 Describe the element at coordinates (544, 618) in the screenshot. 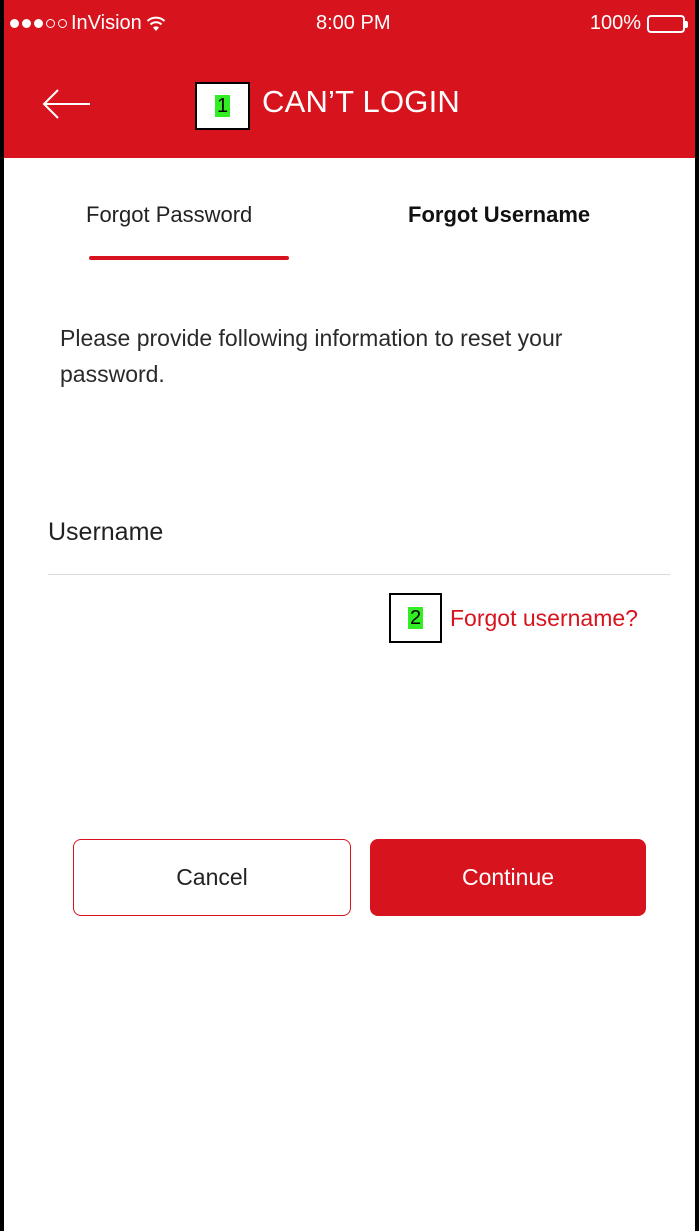

I see `forgot-username-link: Forgot username?` at that location.